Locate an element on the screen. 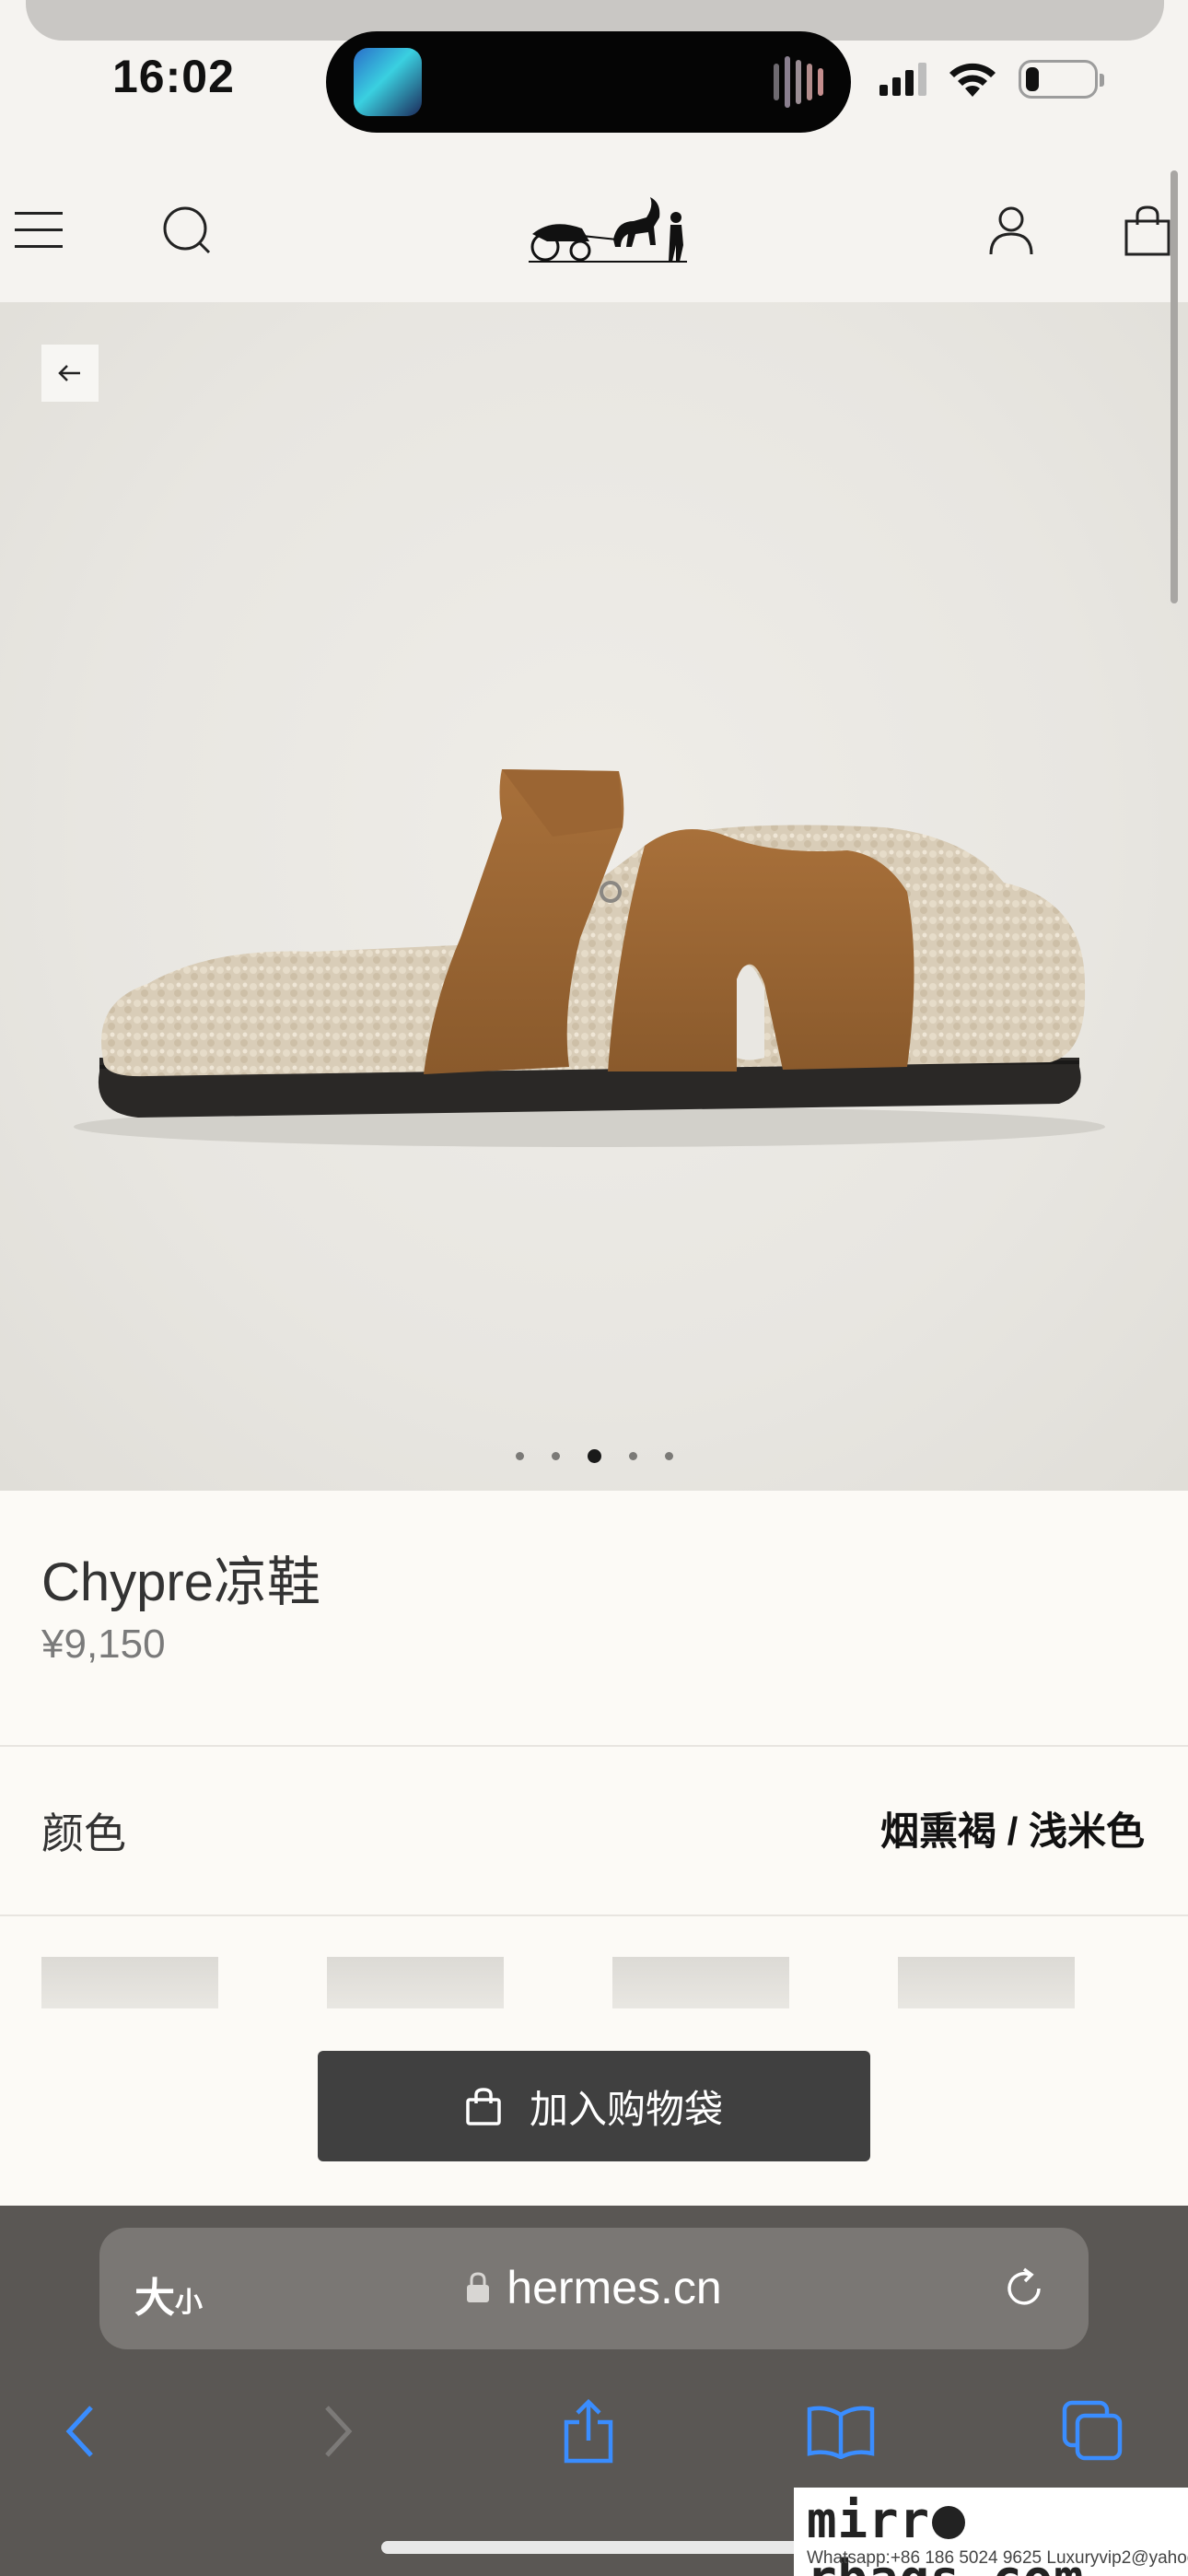  wifi-icon is located at coordinates (973, 80).